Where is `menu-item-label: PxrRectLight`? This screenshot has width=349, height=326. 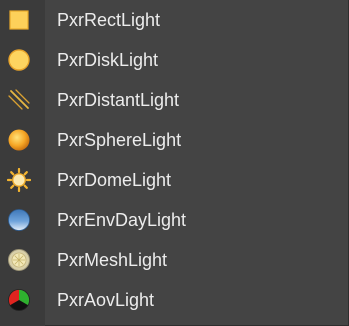
menu-item-label: PxrRectLight is located at coordinates (109, 20).